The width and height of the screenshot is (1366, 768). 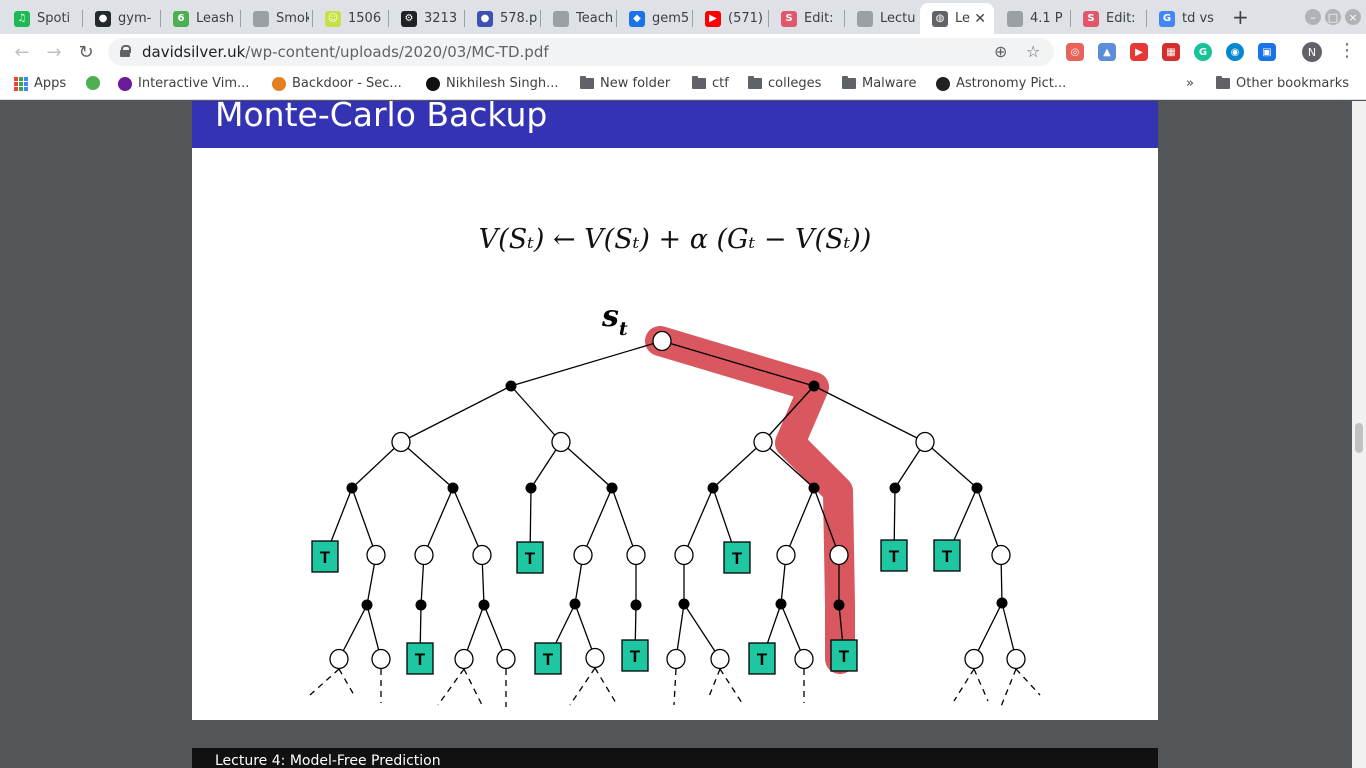 What do you see at coordinates (1107, 52) in the screenshot?
I see `extension-icon-2: ▲` at bounding box center [1107, 52].